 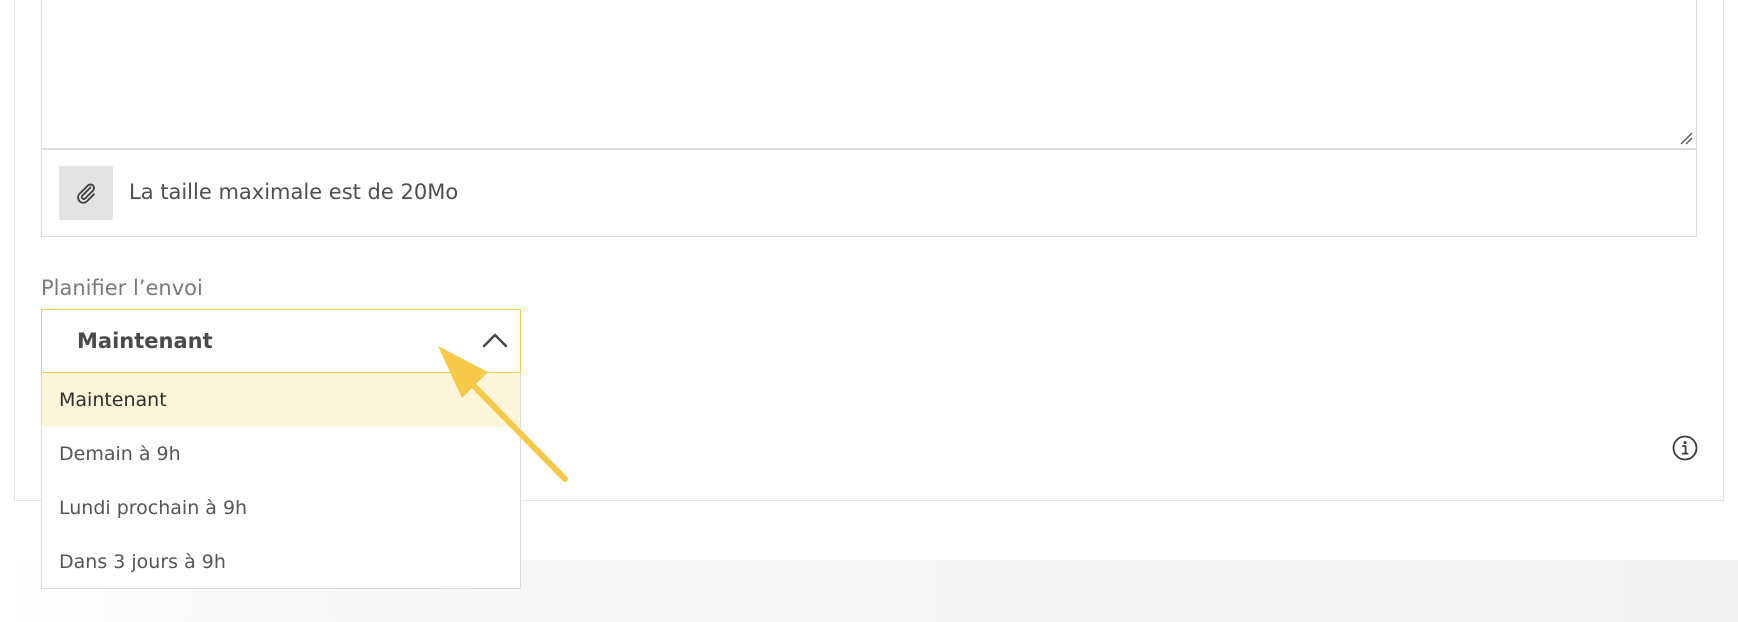 I want to click on schedule-select: Maintenant, so click(x=281, y=341).